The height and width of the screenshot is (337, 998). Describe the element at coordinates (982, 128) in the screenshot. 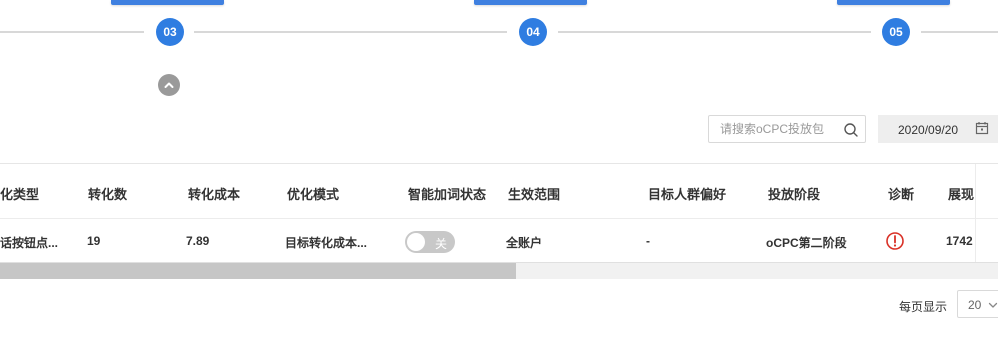

I see `calendar-icon` at that location.